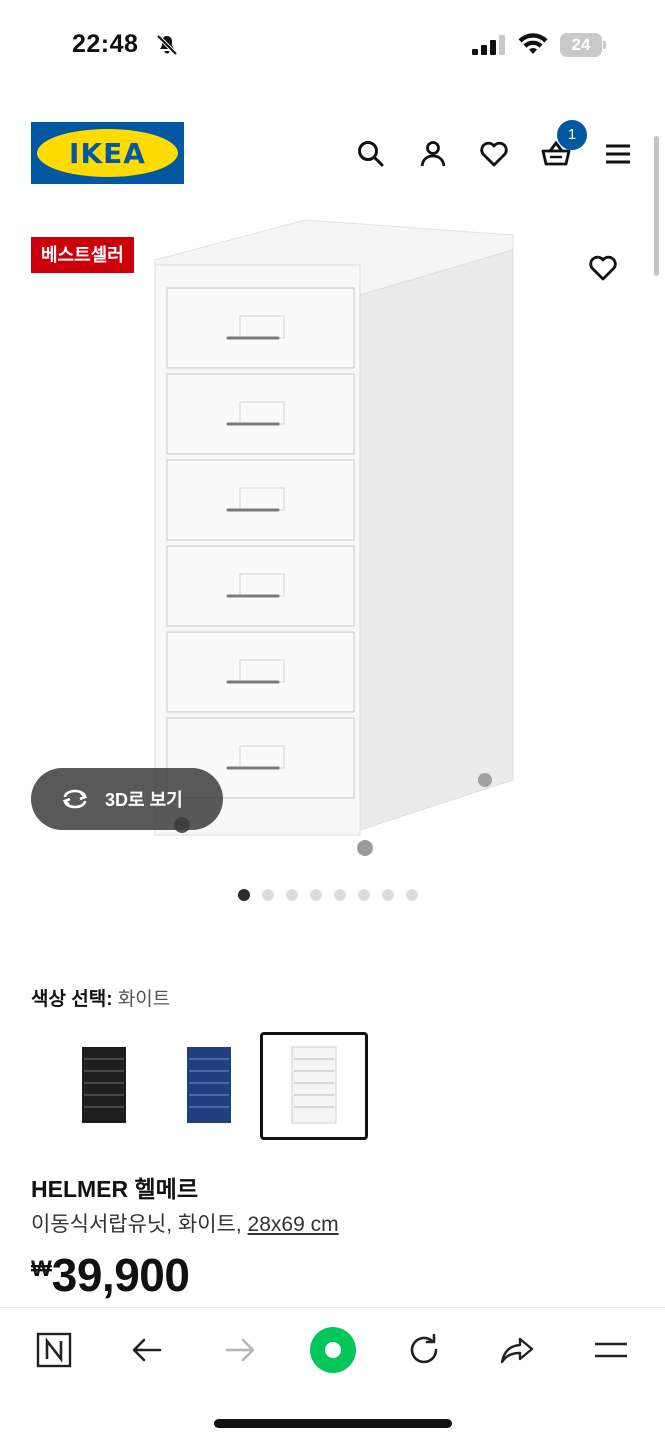 The width and height of the screenshot is (665, 1440). Describe the element at coordinates (533, 43) in the screenshot. I see `wifi-icon` at that location.